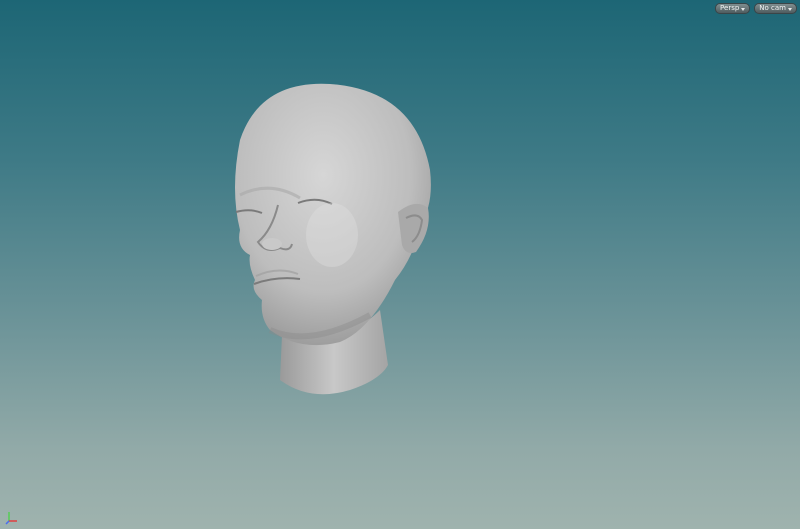 The height and width of the screenshot is (529, 800). Describe the element at coordinates (730, 8) in the screenshot. I see `camera-menu-label: Persp` at that location.